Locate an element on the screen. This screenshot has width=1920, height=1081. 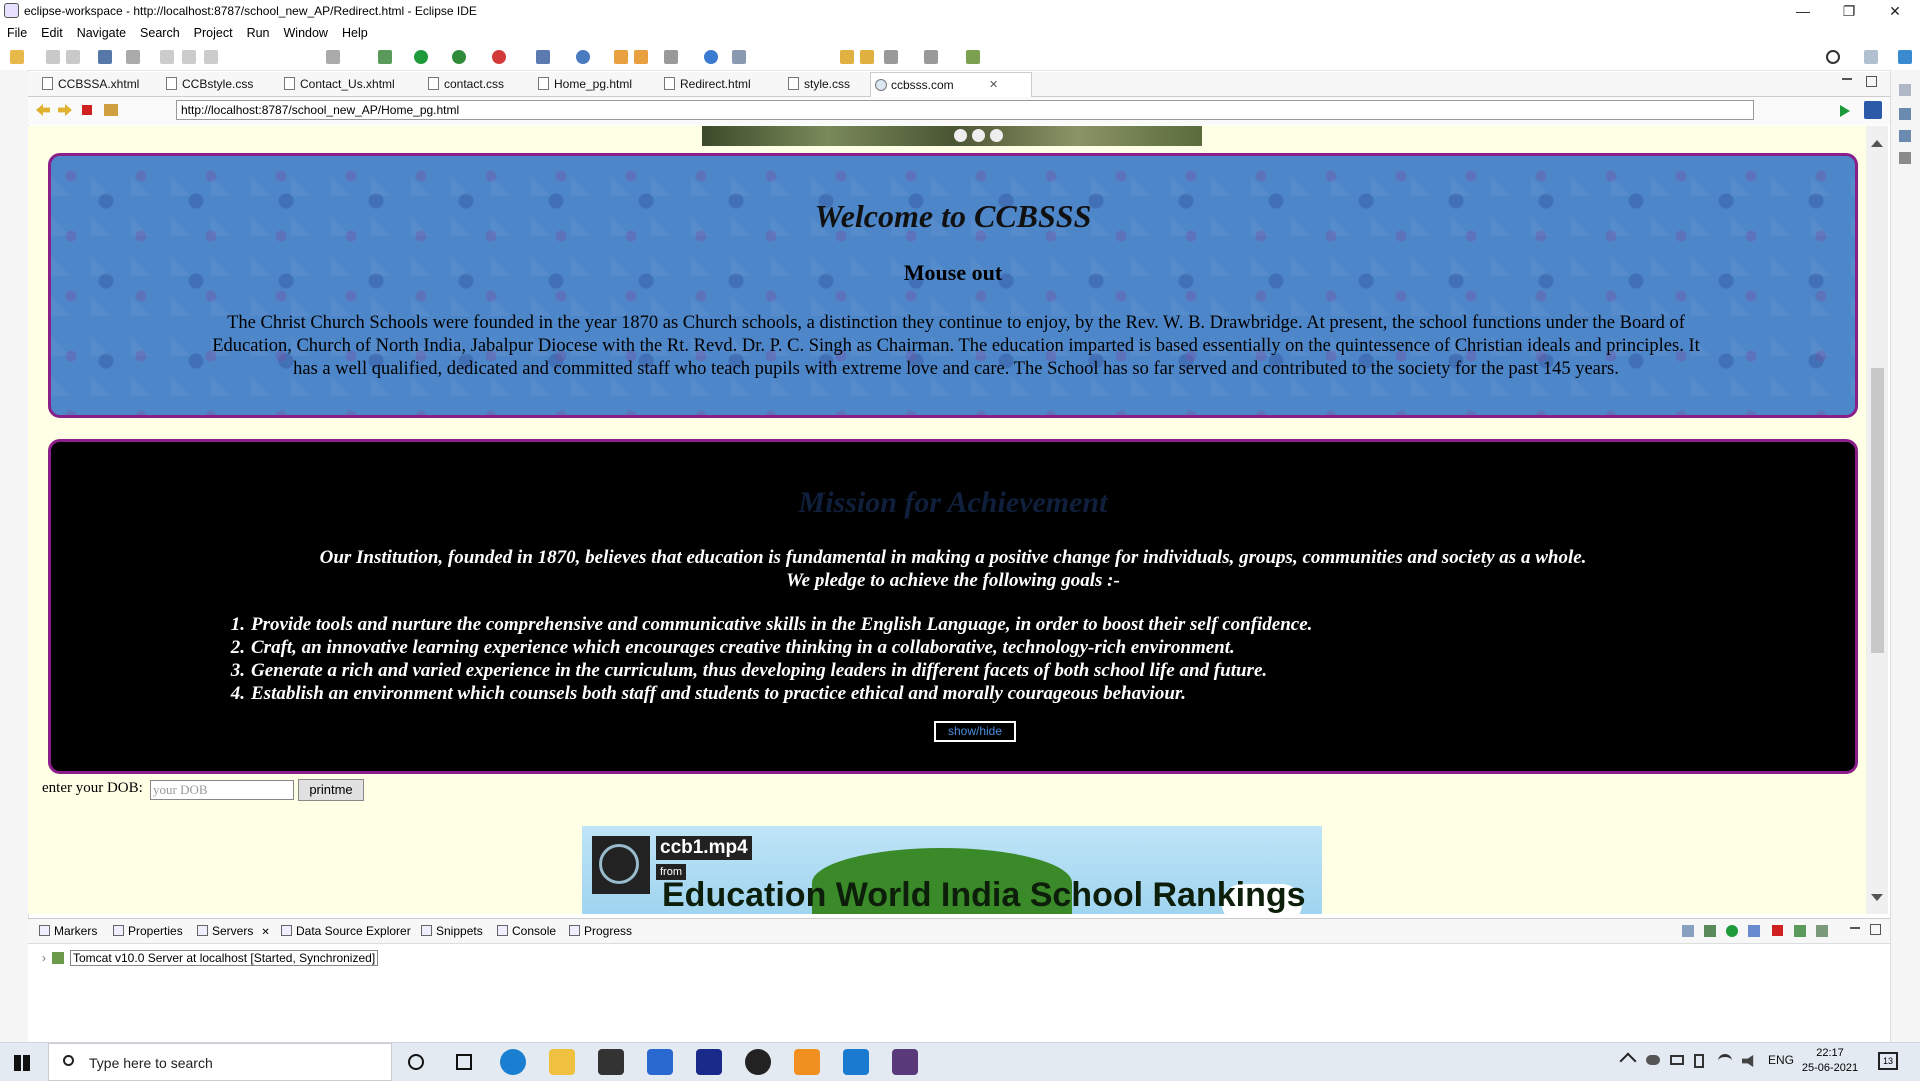
resume-icon is located at coordinates (167, 57).